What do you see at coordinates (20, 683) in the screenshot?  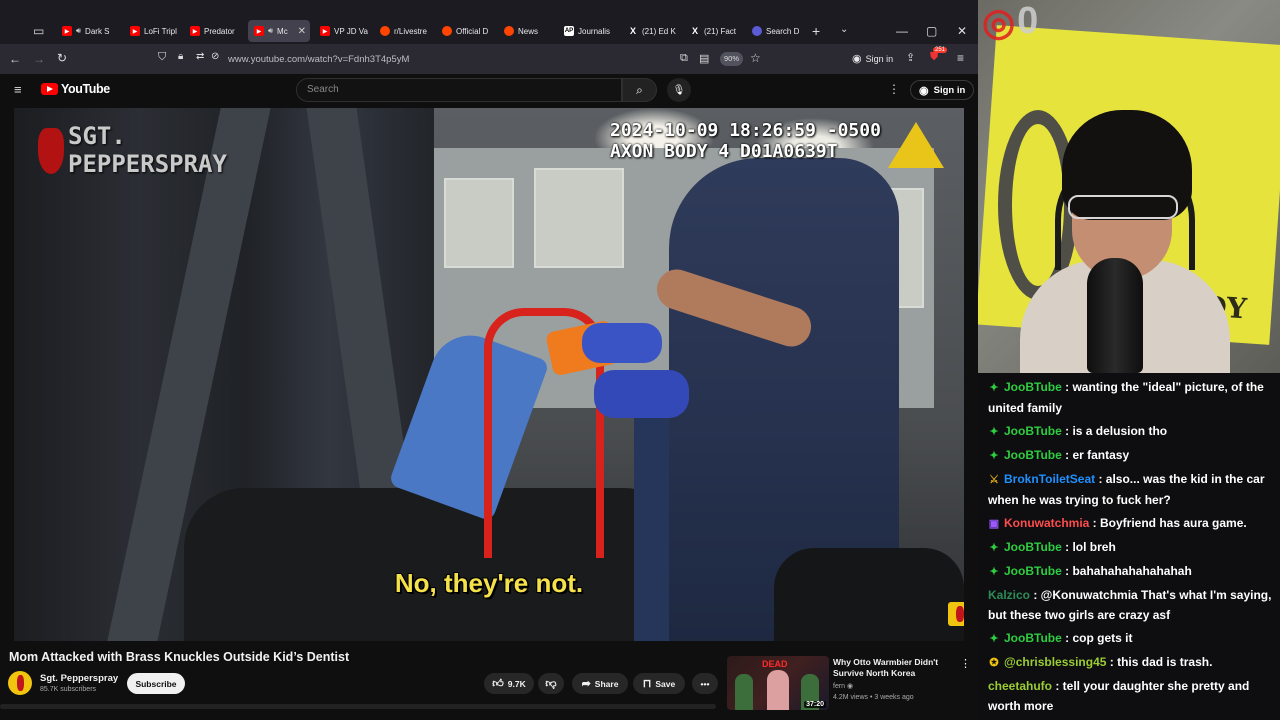 I see `channel-avatar` at bounding box center [20, 683].